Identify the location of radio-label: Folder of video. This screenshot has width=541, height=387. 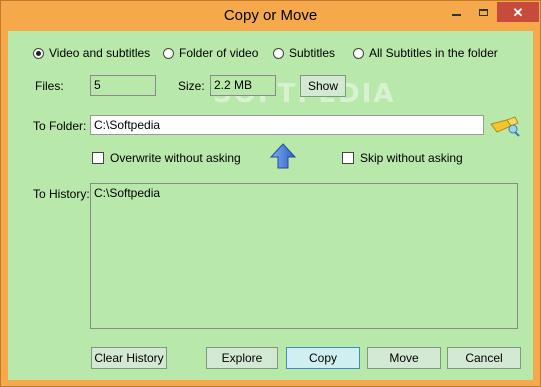
(219, 53).